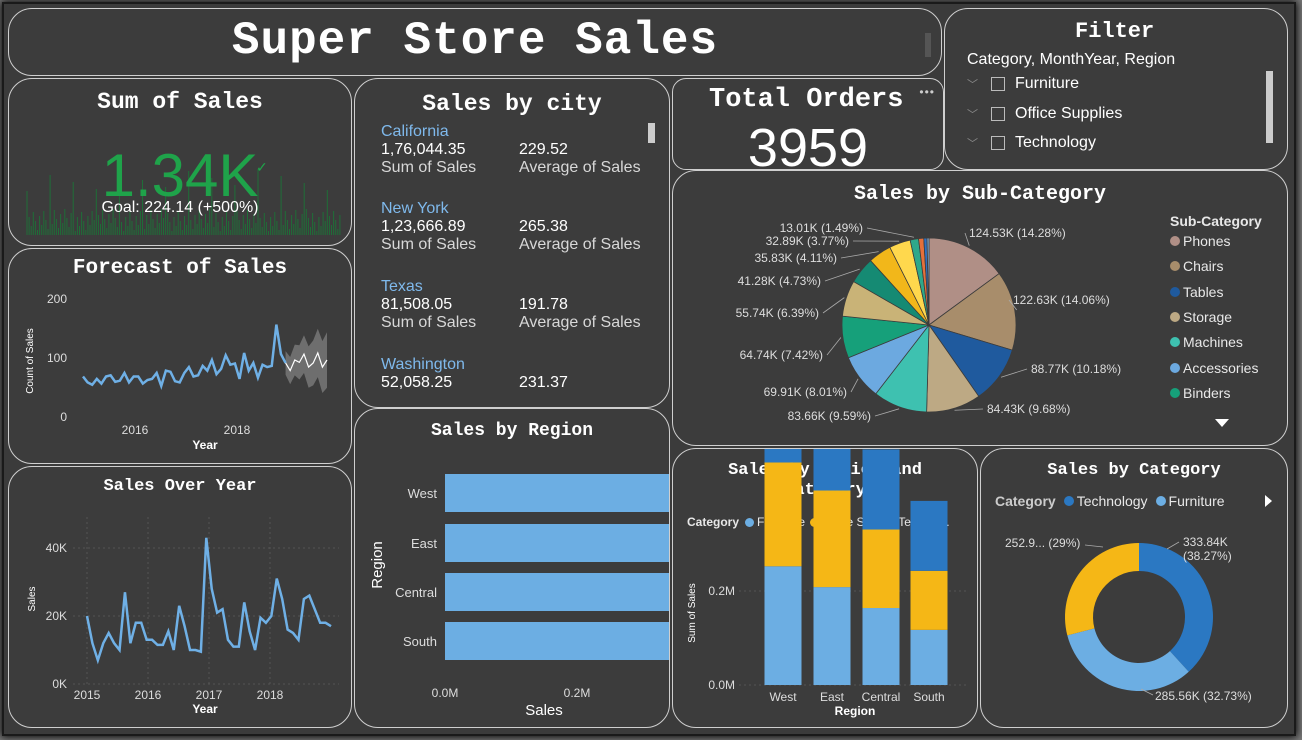 This screenshot has width=1302, height=740. Describe the element at coordinates (1207, 241) in the screenshot. I see `legend-label: Phones` at that location.